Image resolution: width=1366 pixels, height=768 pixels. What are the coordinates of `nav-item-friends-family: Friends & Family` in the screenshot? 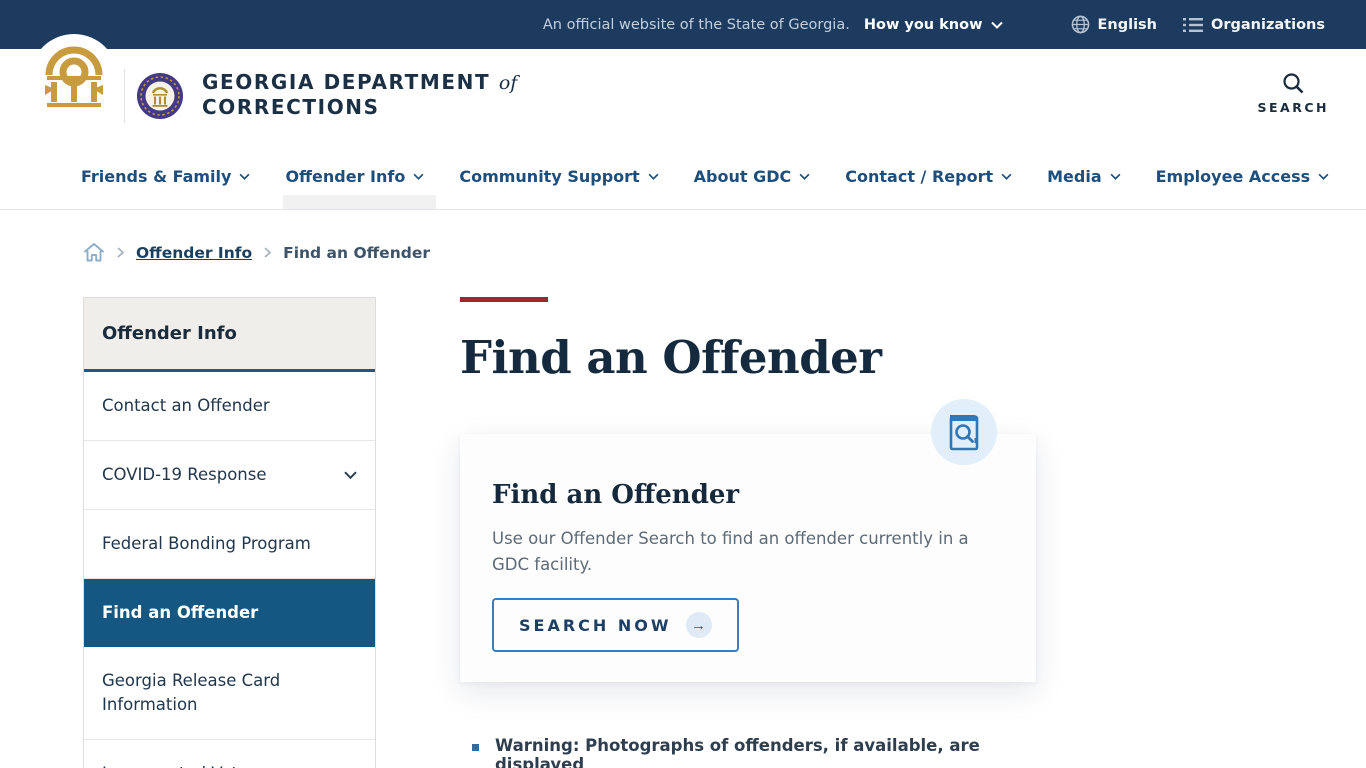 It's located at (165, 176).